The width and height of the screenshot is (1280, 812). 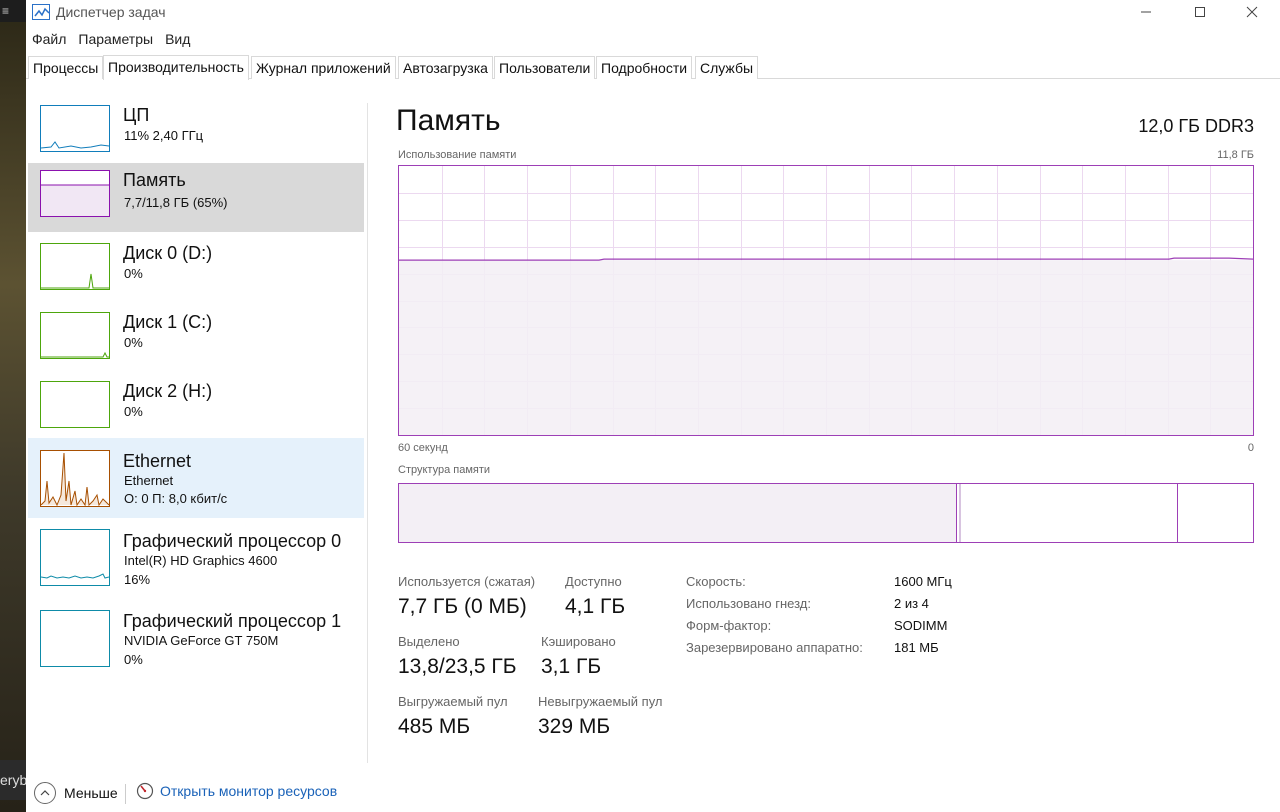 I want to click on fewer-details-label: Меньше, so click(x=91, y=793).